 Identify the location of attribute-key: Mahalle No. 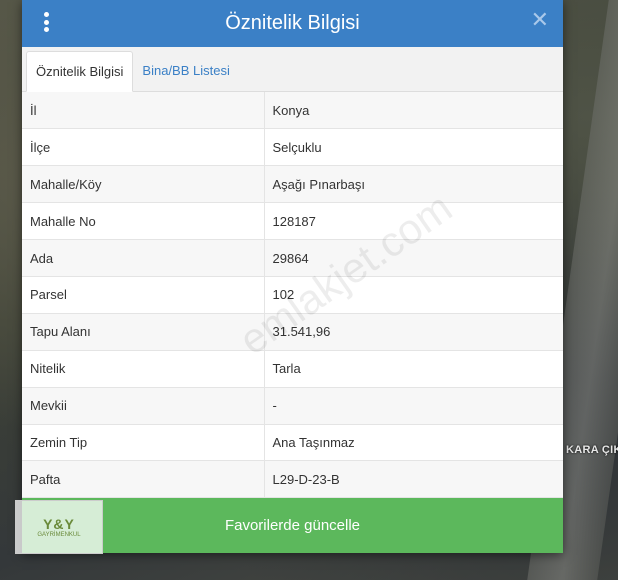
(143, 221).